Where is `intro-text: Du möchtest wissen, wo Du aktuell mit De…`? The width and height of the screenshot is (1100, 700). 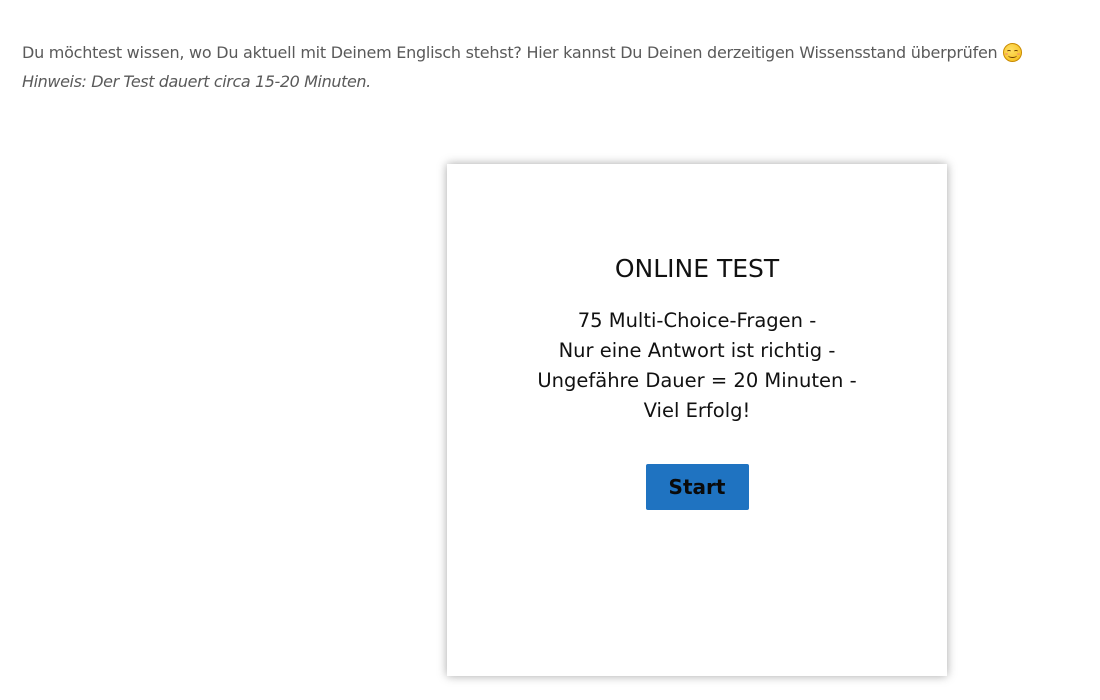 intro-text: Du möchtest wissen, wo Du aktuell mit De… is located at coordinates (510, 52).